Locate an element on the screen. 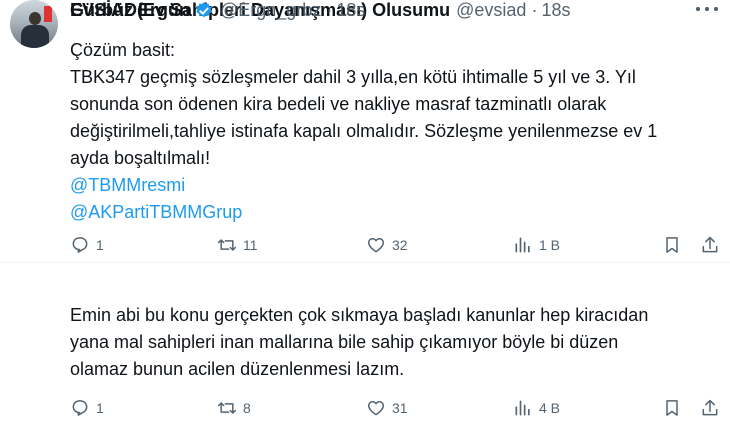 This screenshot has height=423, width=730. like-count: 31 is located at coordinates (400, 408).